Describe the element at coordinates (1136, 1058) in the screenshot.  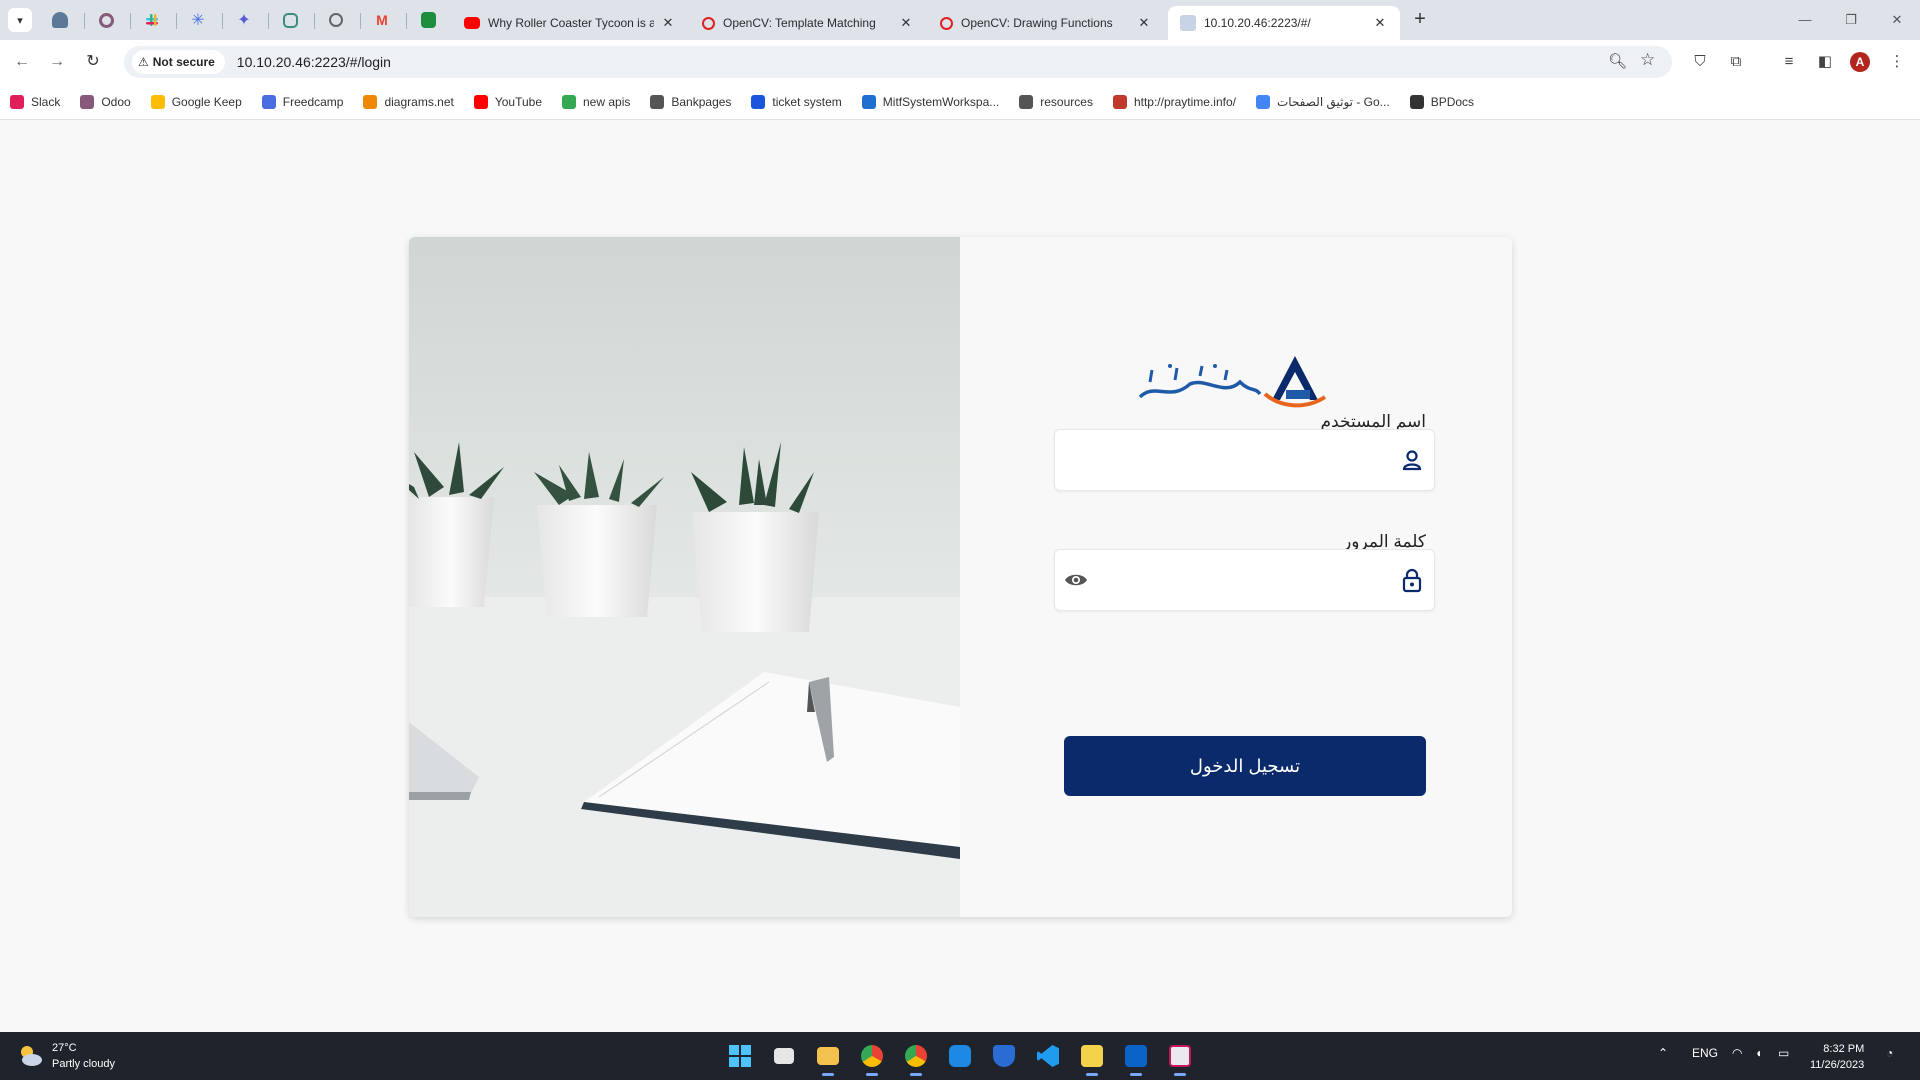
I see `taskbar-outlook` at that location.